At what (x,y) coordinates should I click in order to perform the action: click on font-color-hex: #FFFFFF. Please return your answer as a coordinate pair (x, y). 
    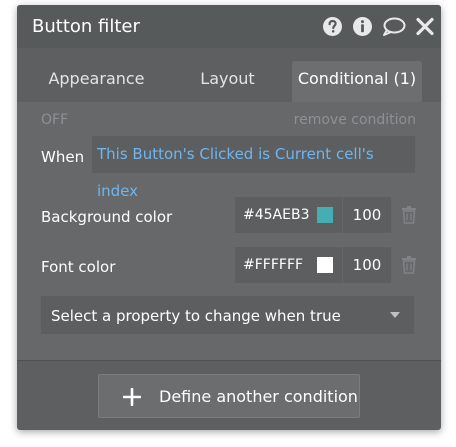
    Looking at the image, I should click on (273, 265).